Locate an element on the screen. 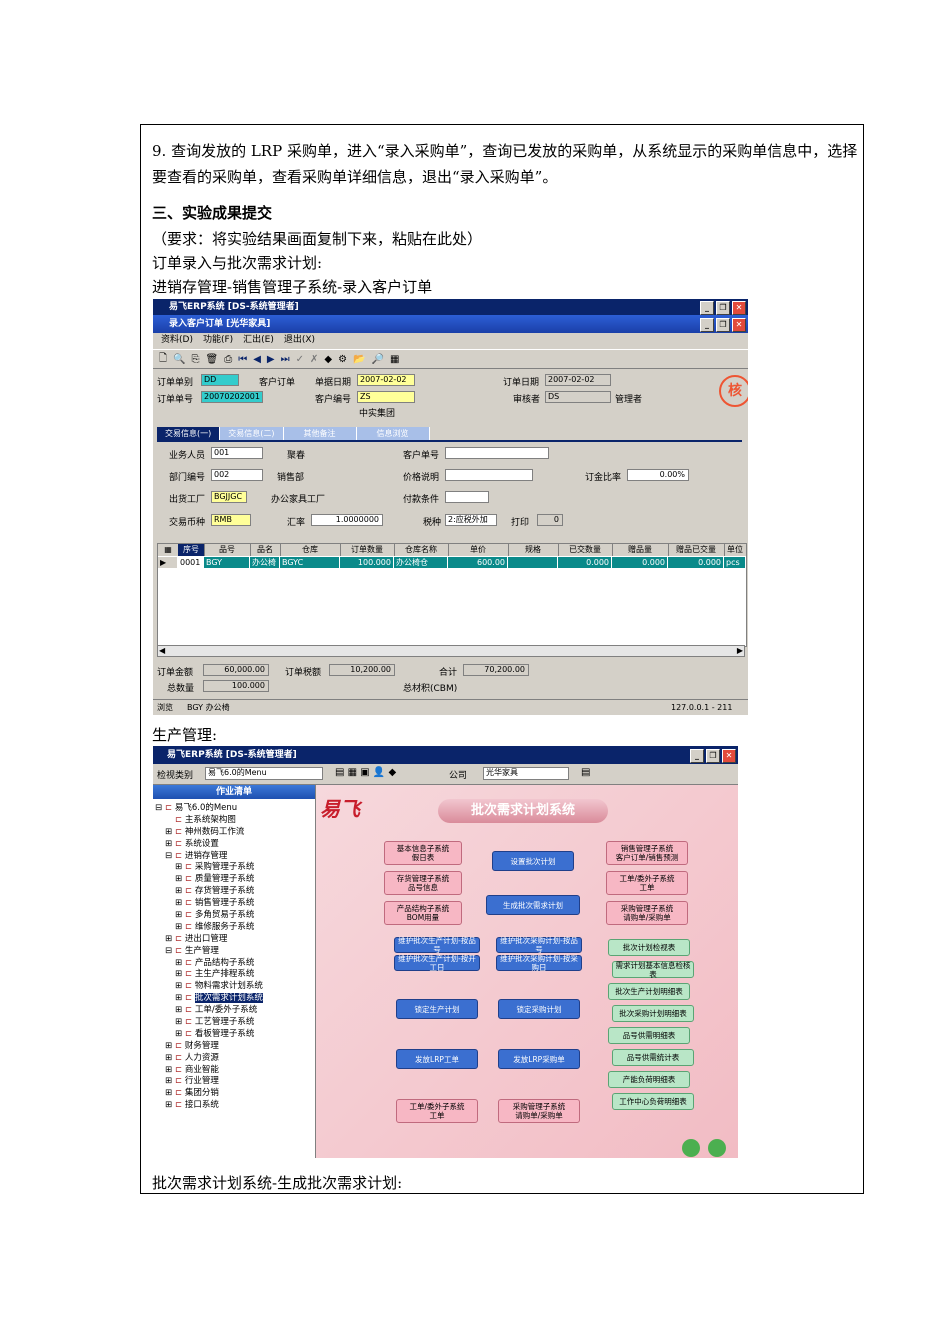  col-unit: 单位 is located at coordinates (735, 550).